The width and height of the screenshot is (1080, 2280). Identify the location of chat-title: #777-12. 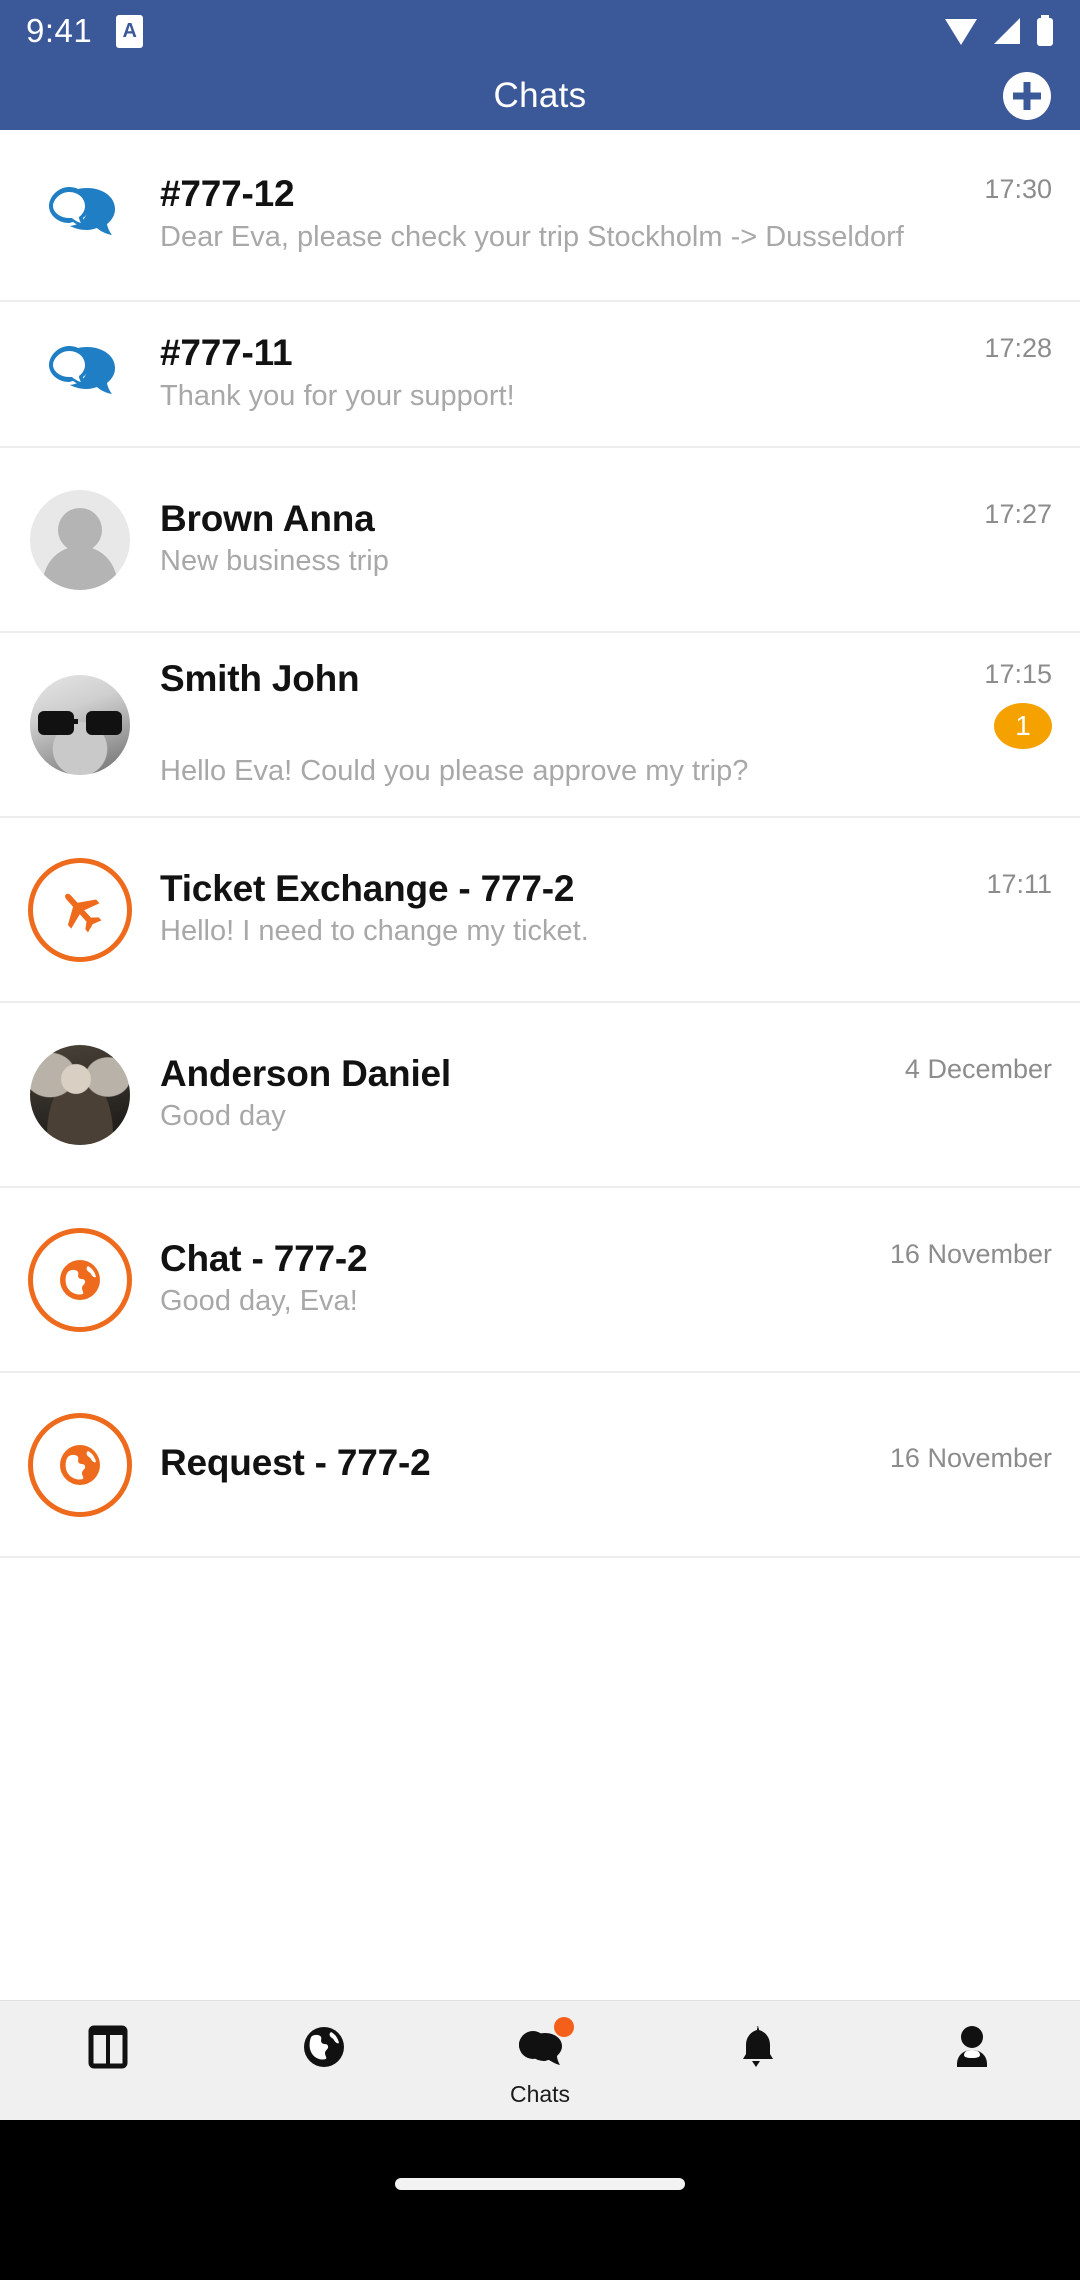
(227, 194).